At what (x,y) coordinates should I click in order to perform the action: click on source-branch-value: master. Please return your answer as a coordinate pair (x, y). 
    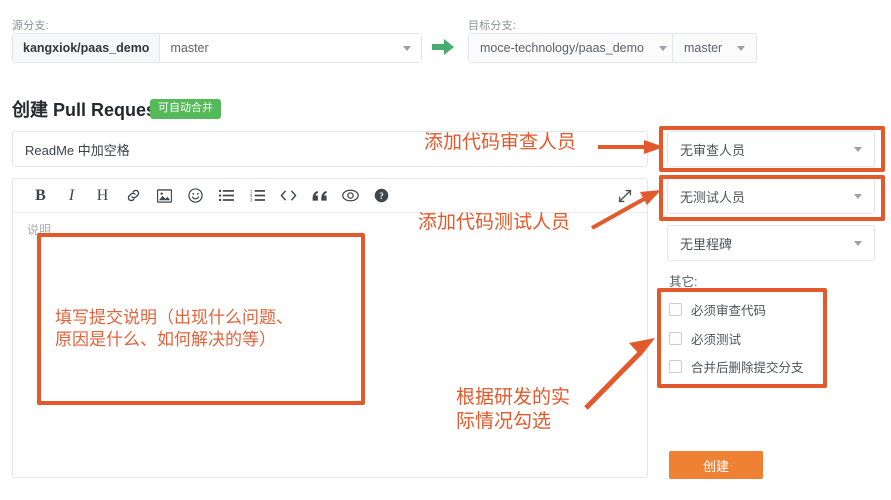
    Looking at the image, I should click on (189, 48).